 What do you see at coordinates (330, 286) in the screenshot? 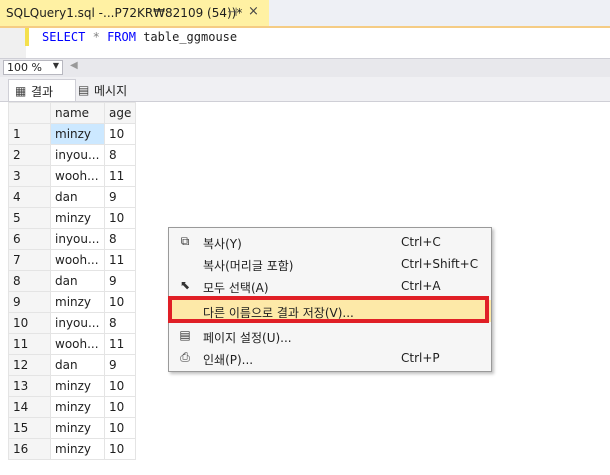
I see `menu-item-select-all: ⬉ 모두 선택(A) Ctrl+A` at bounding box center [330, 286].